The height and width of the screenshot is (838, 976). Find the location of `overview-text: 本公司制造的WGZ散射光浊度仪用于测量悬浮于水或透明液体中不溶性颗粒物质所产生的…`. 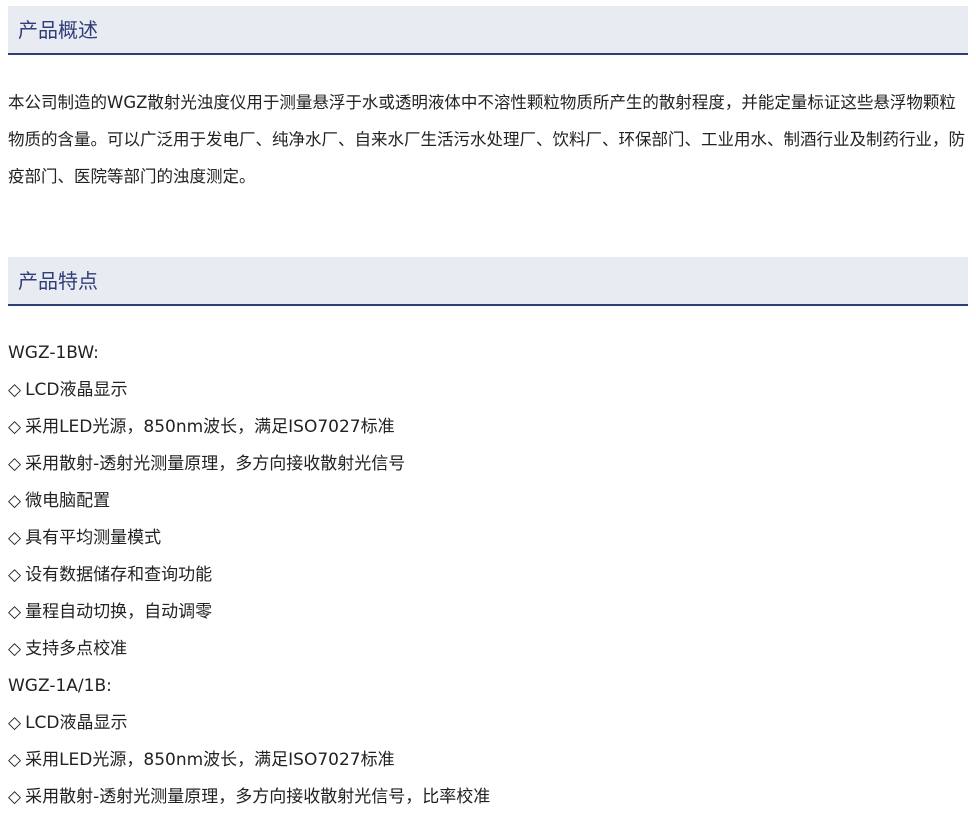

overview-text: 本公司制造的WGZ散射光浊度仪用于测量悬浮于水或透明液体中不溶性颗粒物质所产生的… is located at coordinates (486, 139).